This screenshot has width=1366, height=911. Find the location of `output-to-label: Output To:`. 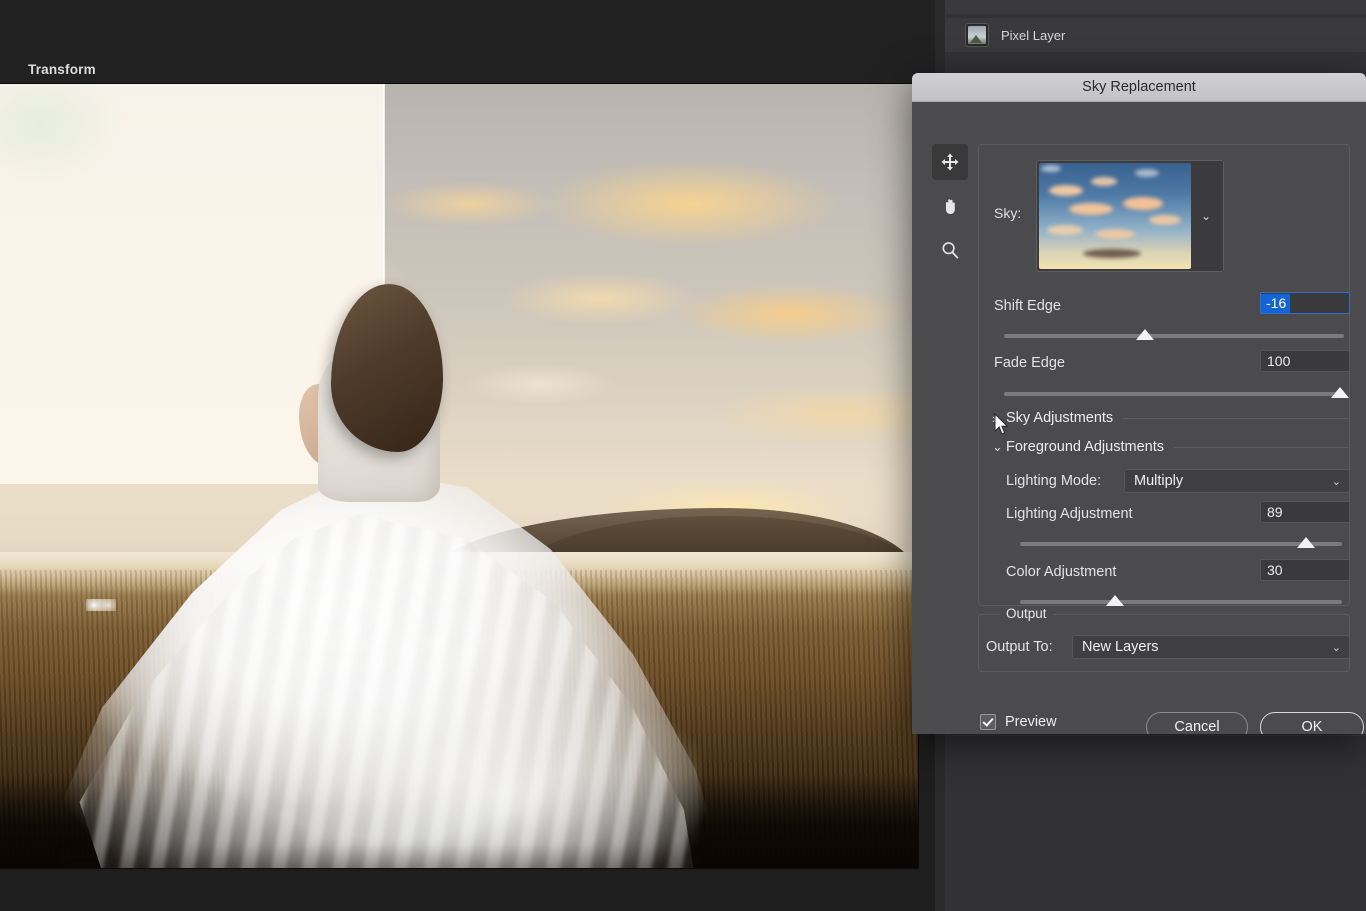

output-to-label: Output To: is located at coordinates (1019, 647).